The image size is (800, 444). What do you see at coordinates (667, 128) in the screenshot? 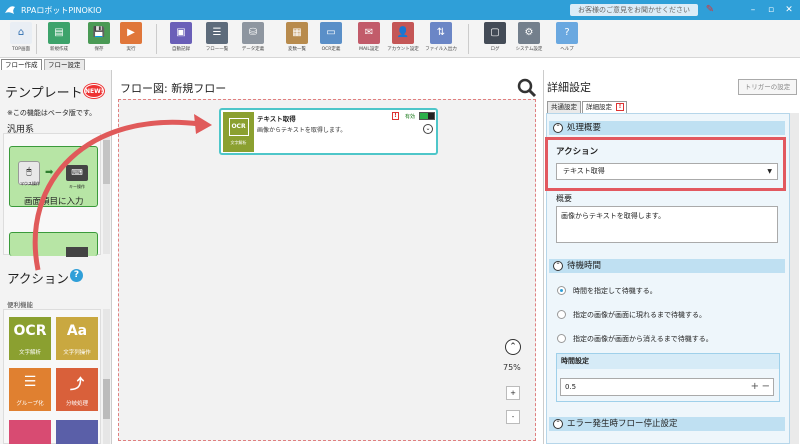
I see `section-process-summary: 処理概要` at bounding box center [667, 128].